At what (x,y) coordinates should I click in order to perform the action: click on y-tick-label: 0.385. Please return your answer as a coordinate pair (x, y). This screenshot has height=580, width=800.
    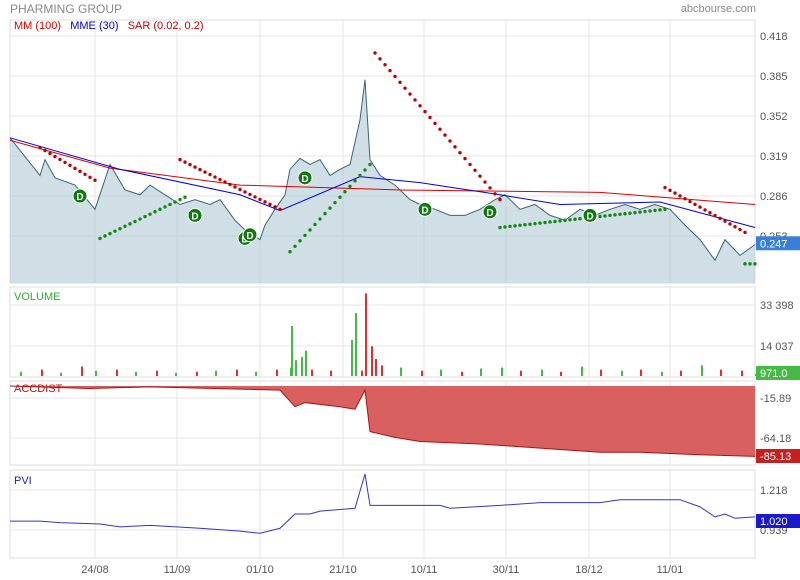
    Looking at the image, I should click on (774, 77).